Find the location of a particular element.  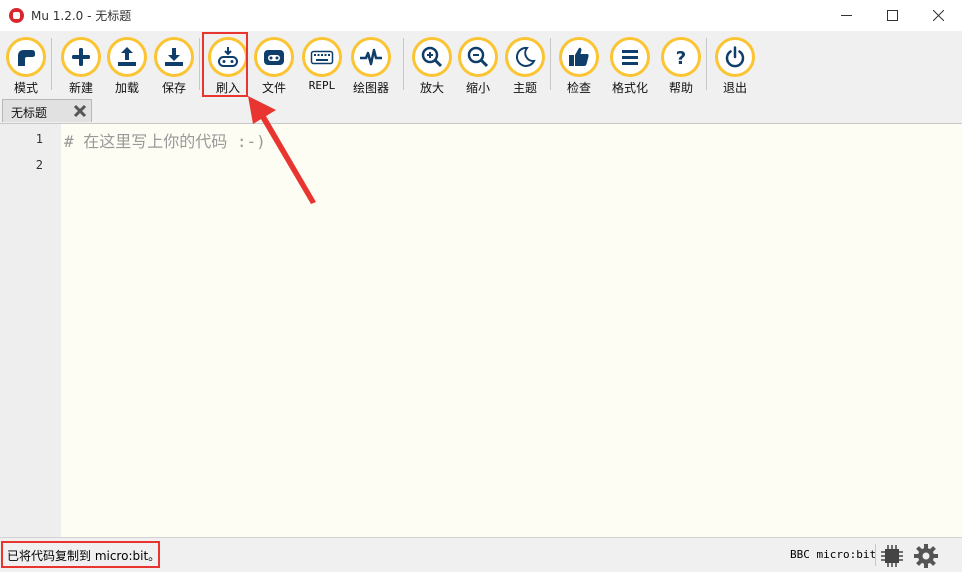

status-bar: 已将代码复制到 micro:bit。 BBC micro:bit is located at coordinates (481, 554).